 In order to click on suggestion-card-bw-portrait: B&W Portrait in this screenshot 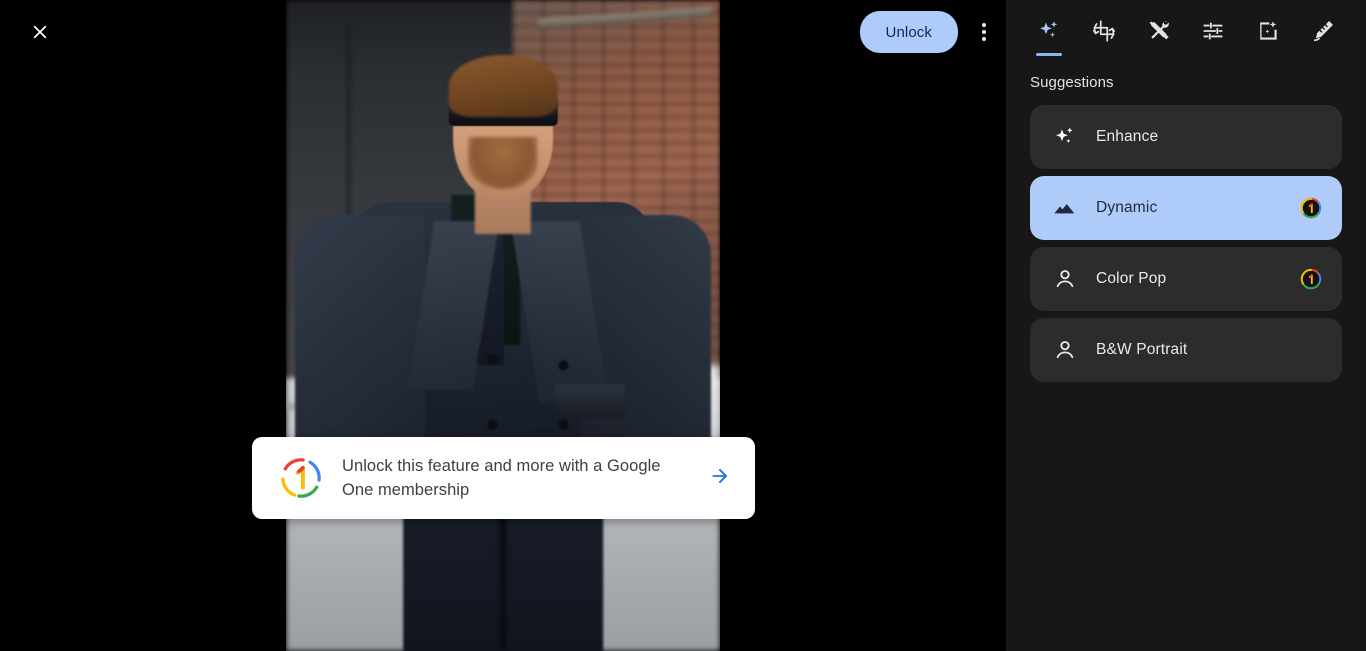, I will do `click(1186, 350)`.